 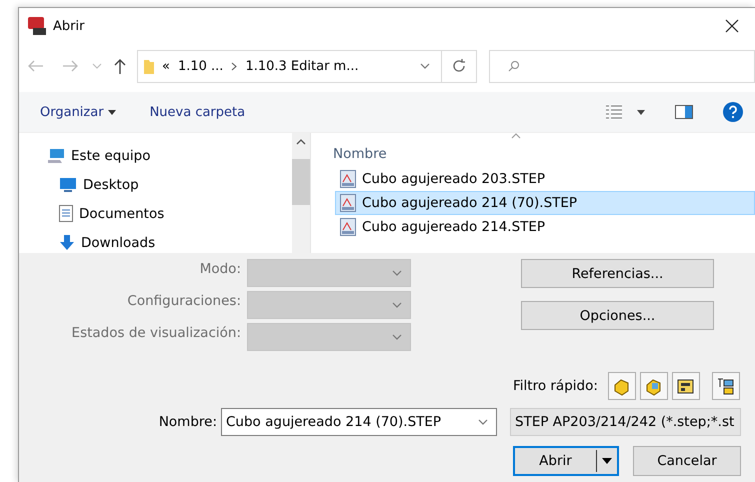 I want to click on view-details-icon, so click(x=614, y=112).